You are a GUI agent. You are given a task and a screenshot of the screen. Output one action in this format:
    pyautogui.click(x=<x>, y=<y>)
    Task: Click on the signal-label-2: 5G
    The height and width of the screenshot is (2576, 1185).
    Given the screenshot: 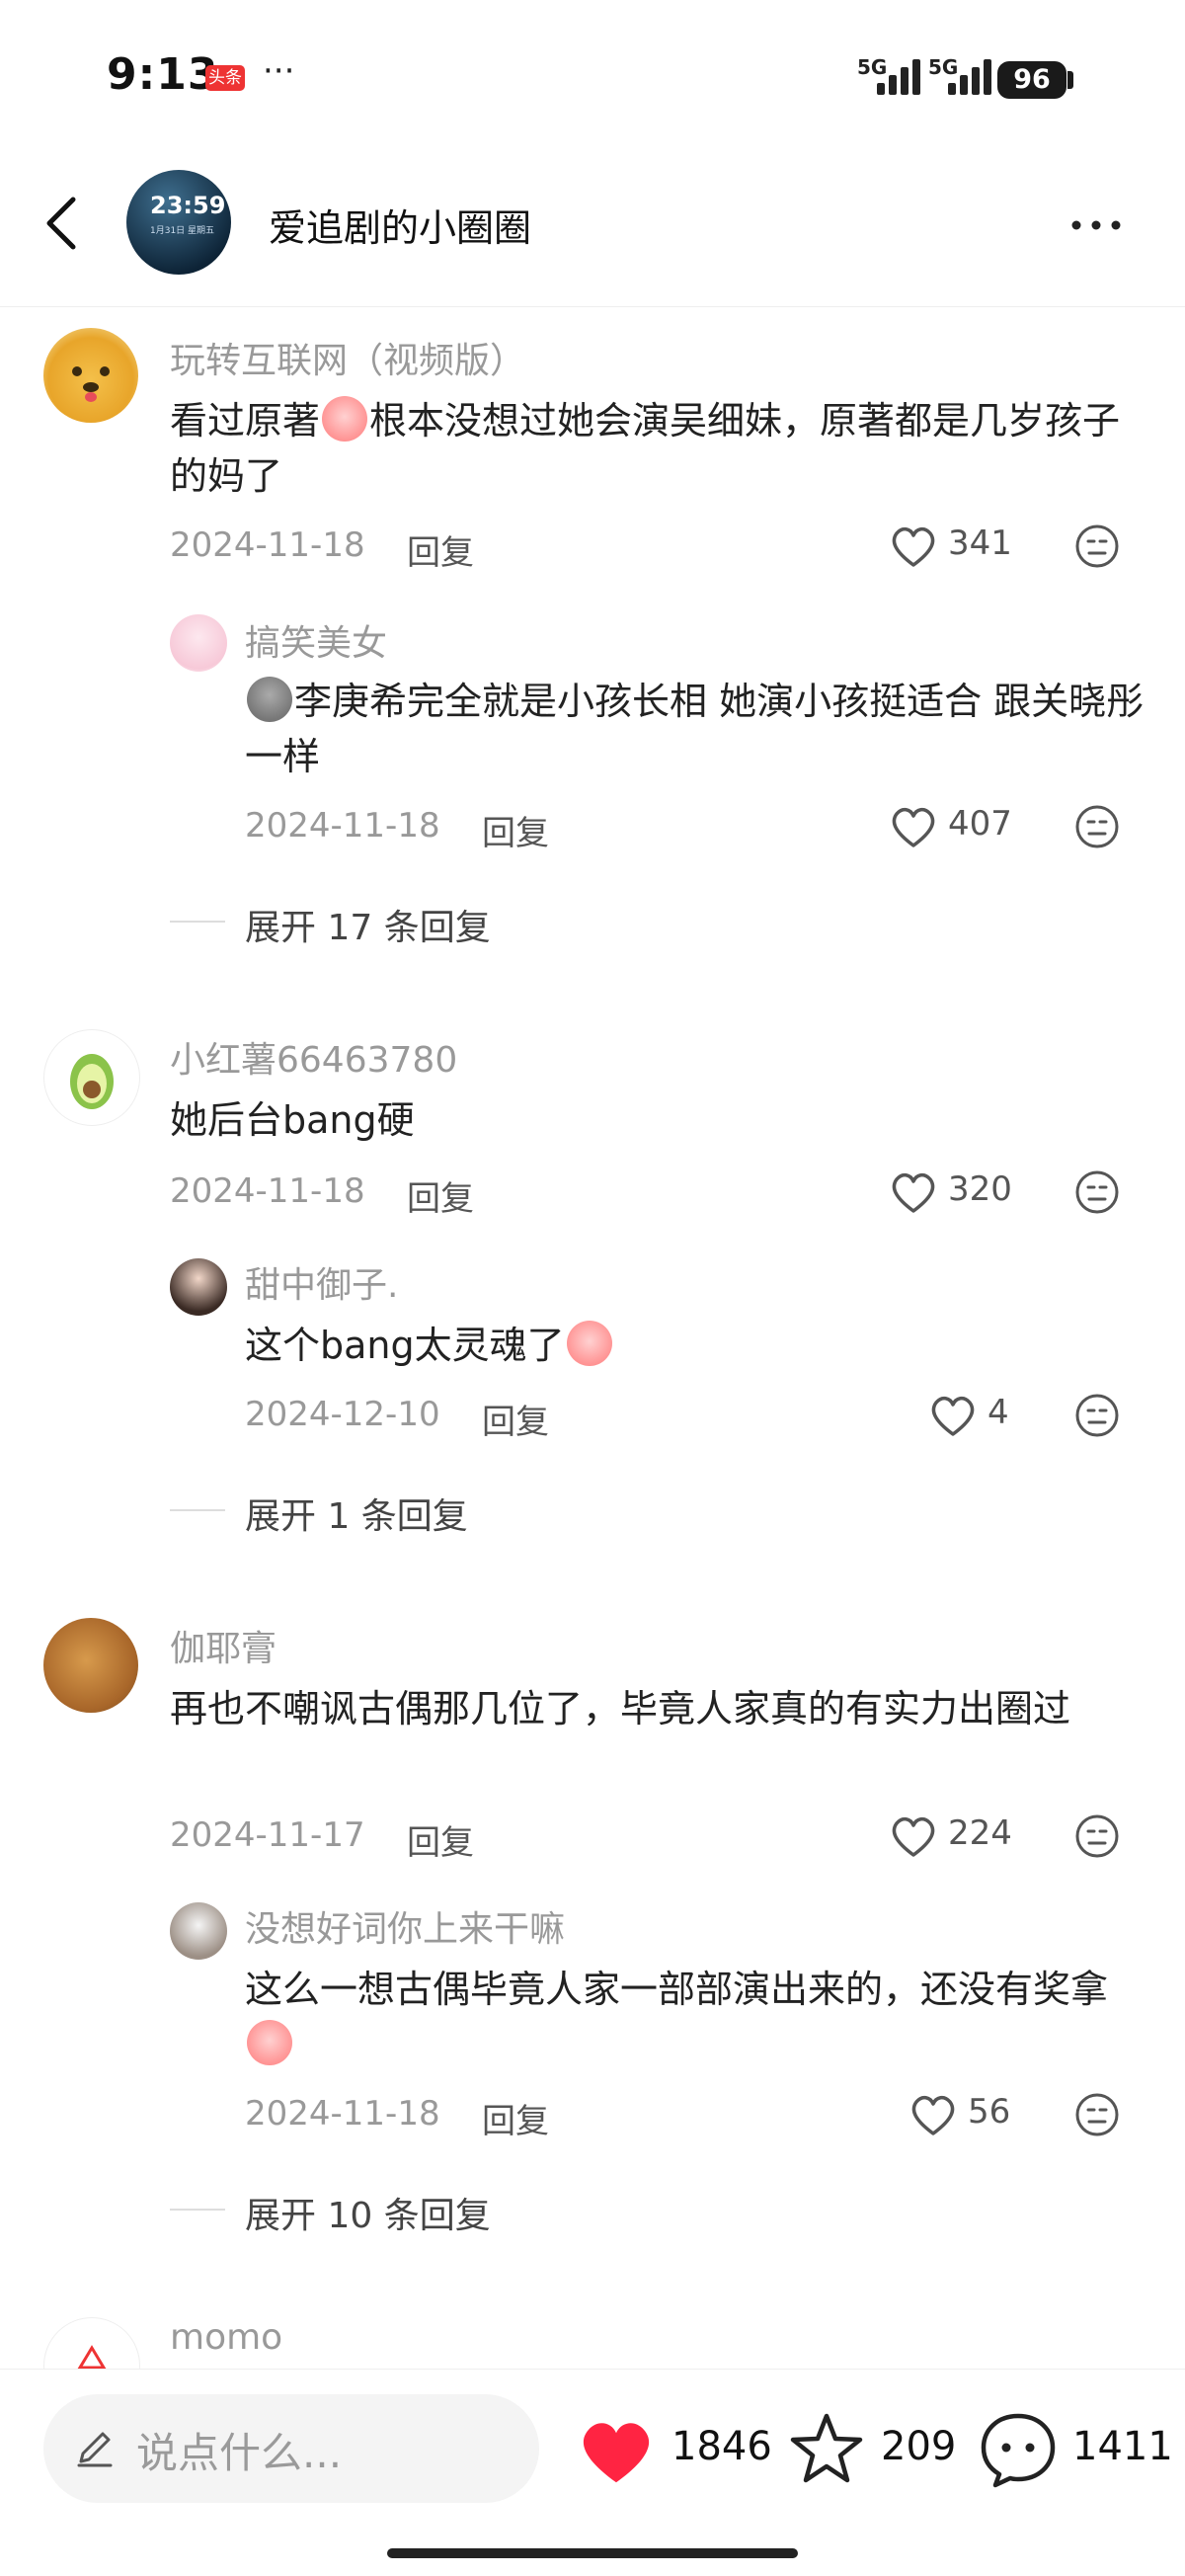 What is the action you would take?
    pyautogui.click(x=944, y=67)
    